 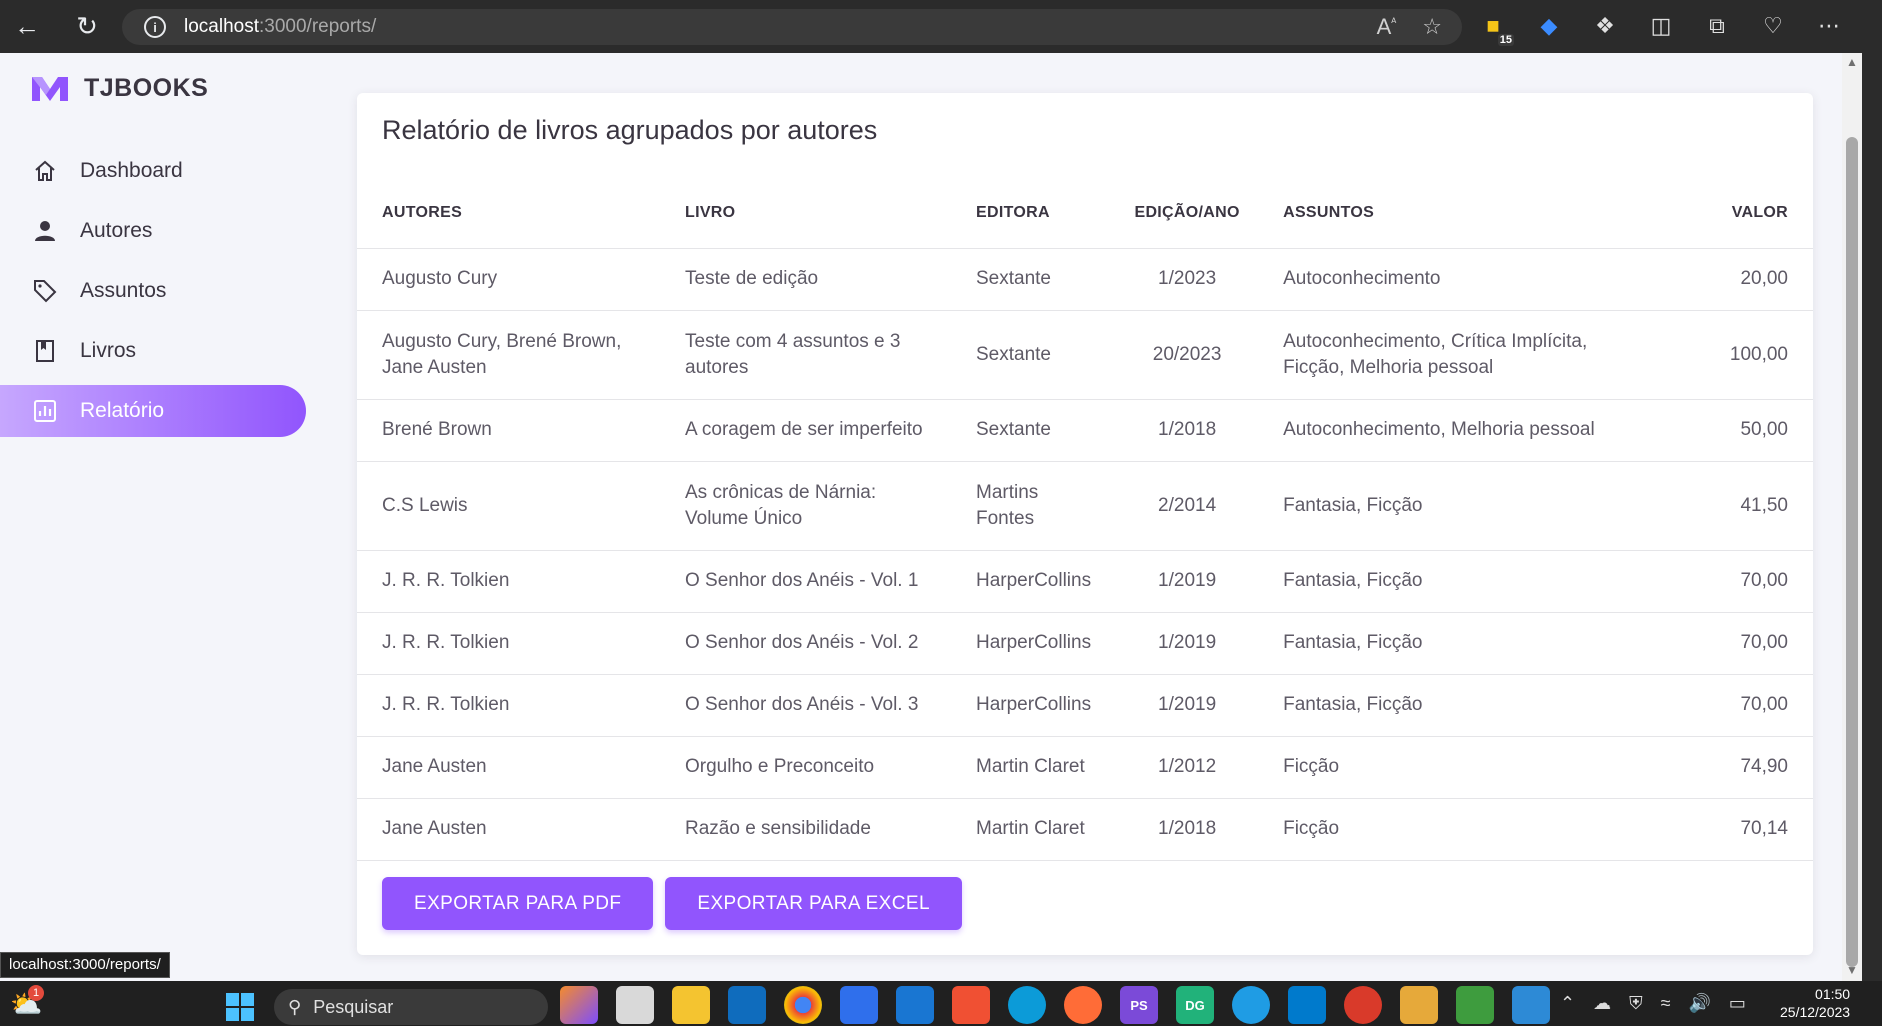 What do you see at coordinates (1139, 1005) in the screenshot?
I see `phpstorm-app-icon: PS` at bounding box center [1139, 1005].